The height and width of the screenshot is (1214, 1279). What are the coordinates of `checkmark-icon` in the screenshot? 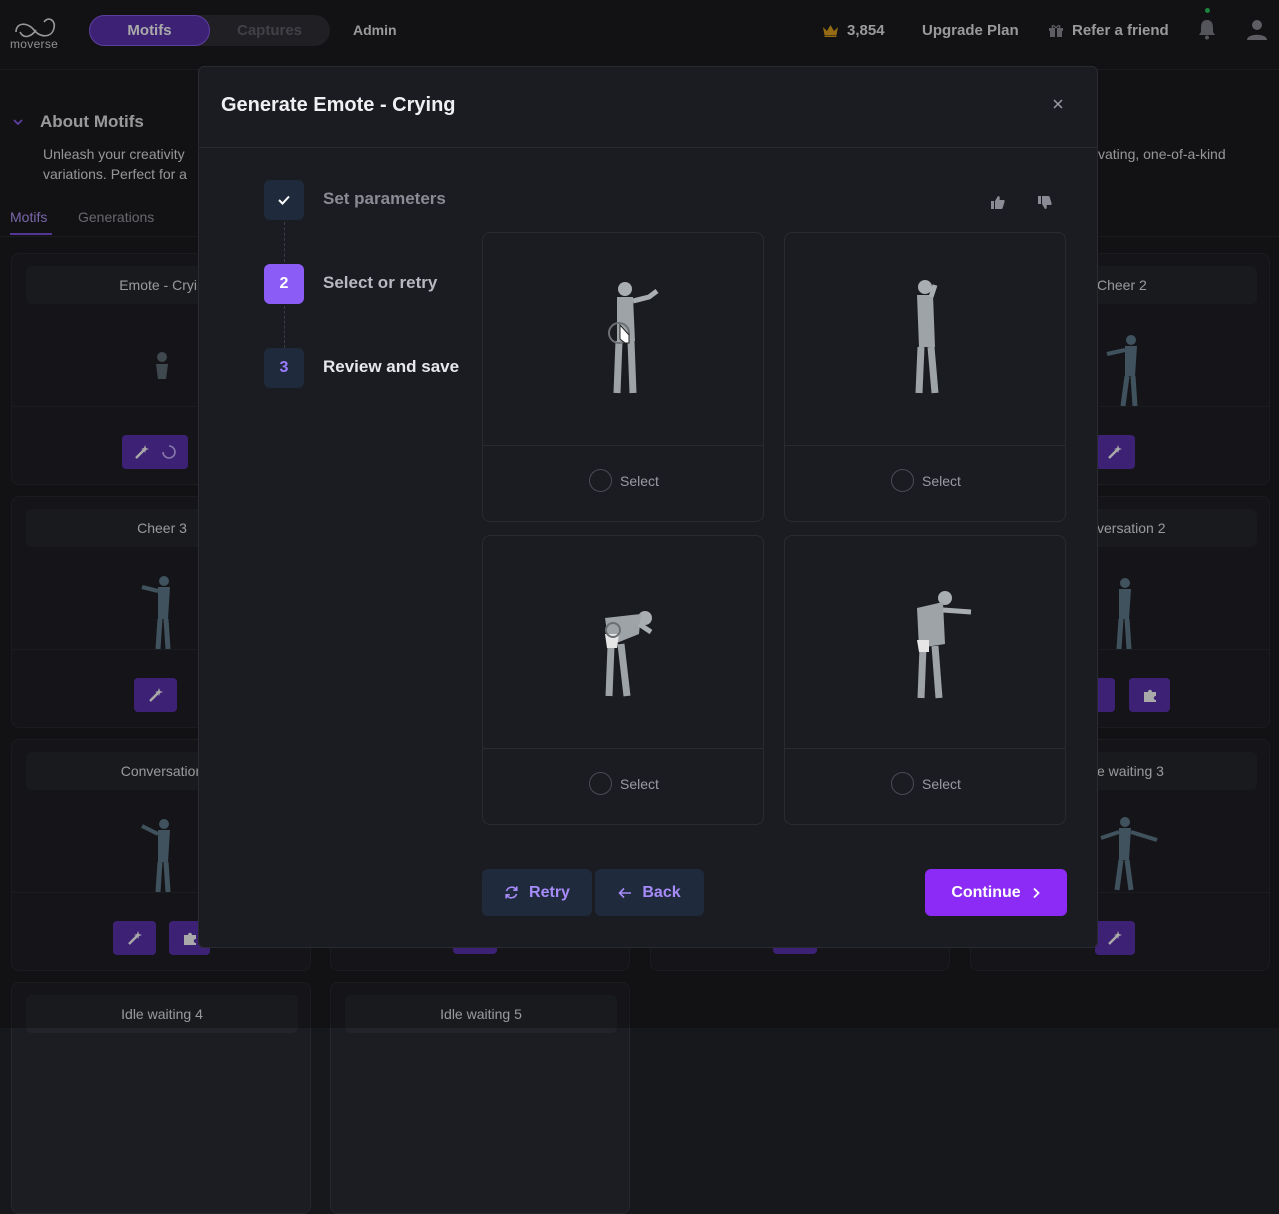 It's located at (284, 200).